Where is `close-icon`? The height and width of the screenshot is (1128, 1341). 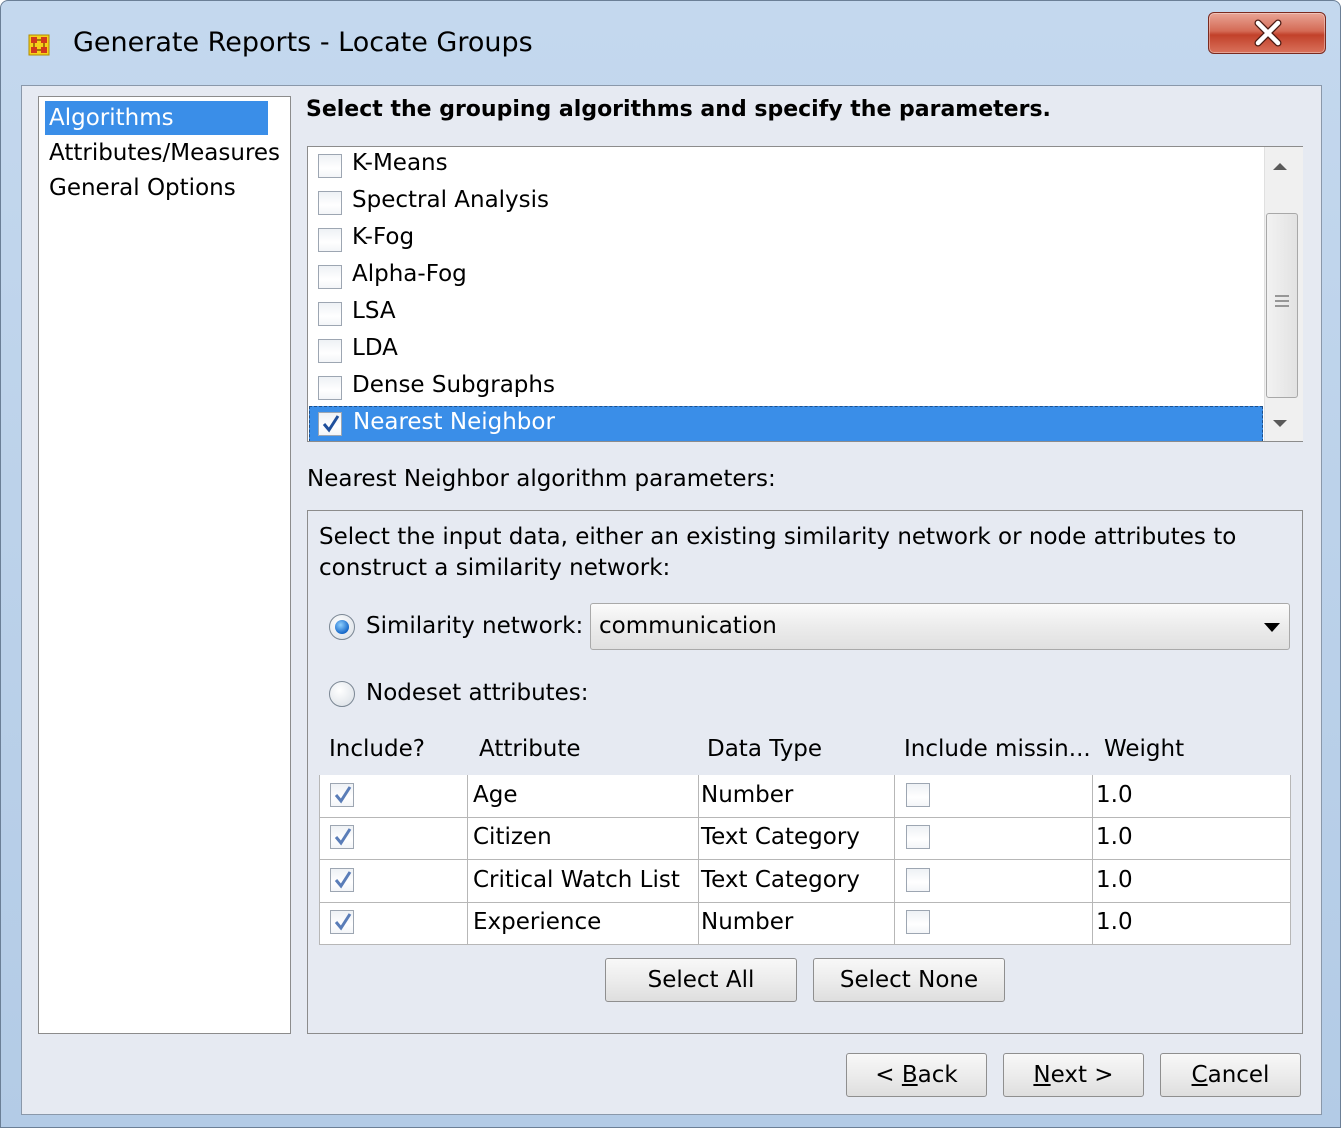 close-icon is located at coordinates (1268, 33).